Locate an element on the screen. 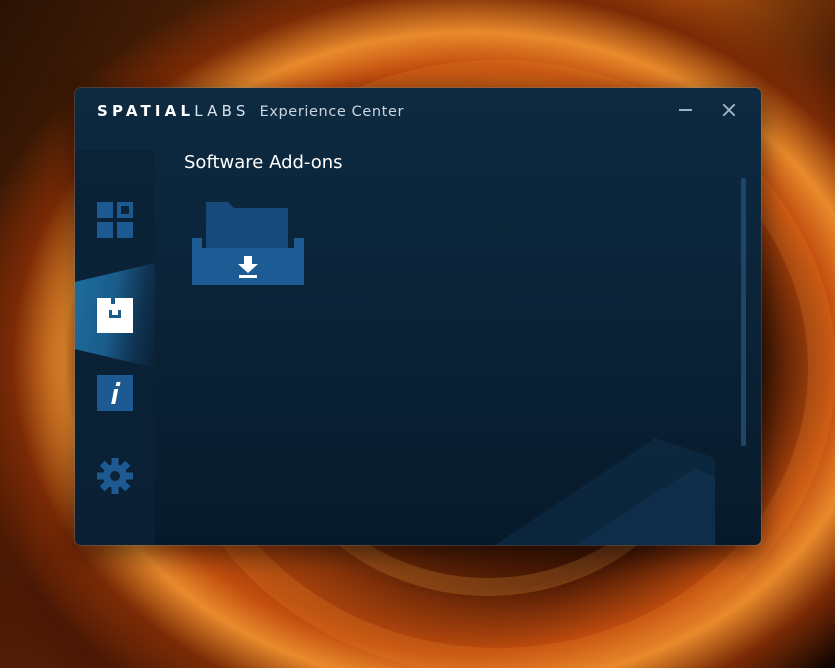  grid-icon is located at coordinates (115, 220).